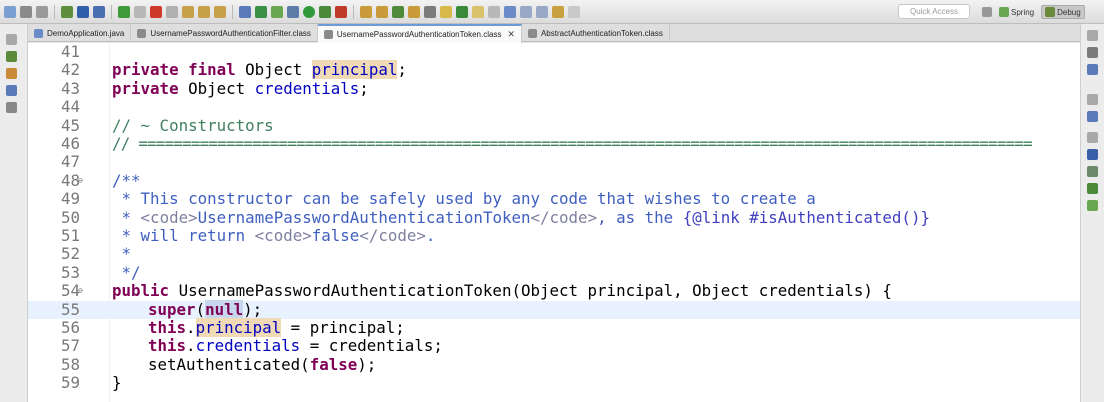 Image resolution: width=1104 pixels, height=402 pixels. Describe the element at coordinates (42, 12) in the screenshot. I see `save-all-icon` at that location.